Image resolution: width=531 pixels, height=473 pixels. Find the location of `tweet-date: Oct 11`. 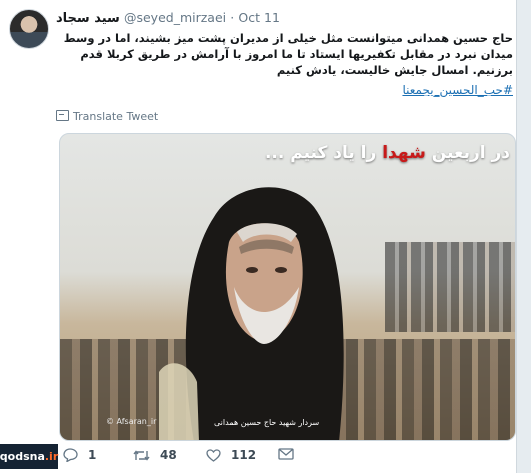

tweet-date: Oct 11 is located at coordinates (259, 17).